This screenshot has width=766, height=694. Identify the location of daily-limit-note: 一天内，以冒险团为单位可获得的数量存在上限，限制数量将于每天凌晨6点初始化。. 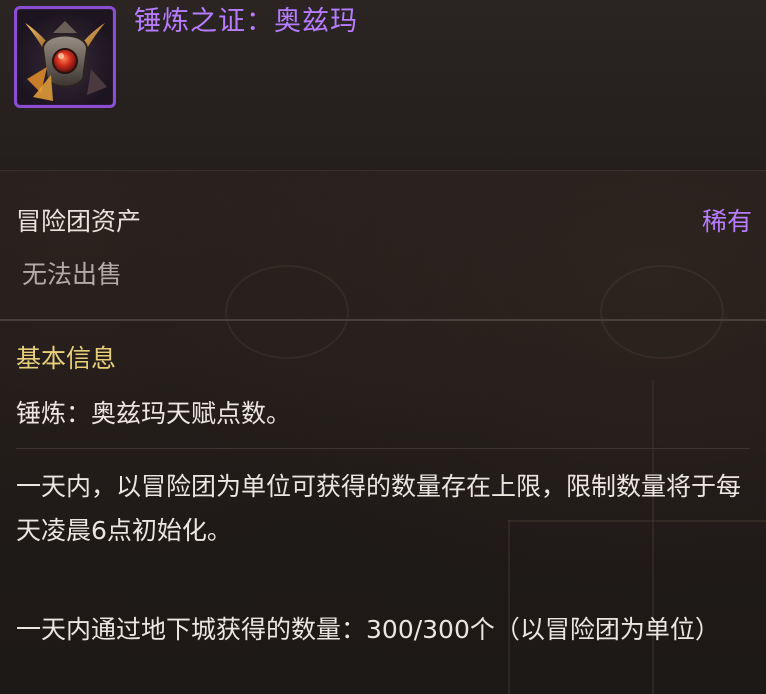
(379, 508).